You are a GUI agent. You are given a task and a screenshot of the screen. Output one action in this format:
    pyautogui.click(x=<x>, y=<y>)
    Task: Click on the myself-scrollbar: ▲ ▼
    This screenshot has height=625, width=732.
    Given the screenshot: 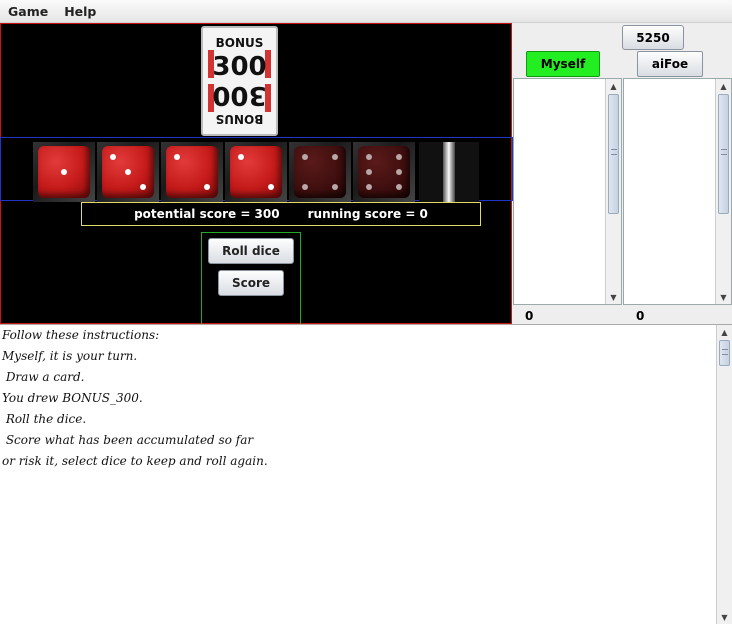 What is the action you would take?
    pyautogui.click(x=613, y=191)
    